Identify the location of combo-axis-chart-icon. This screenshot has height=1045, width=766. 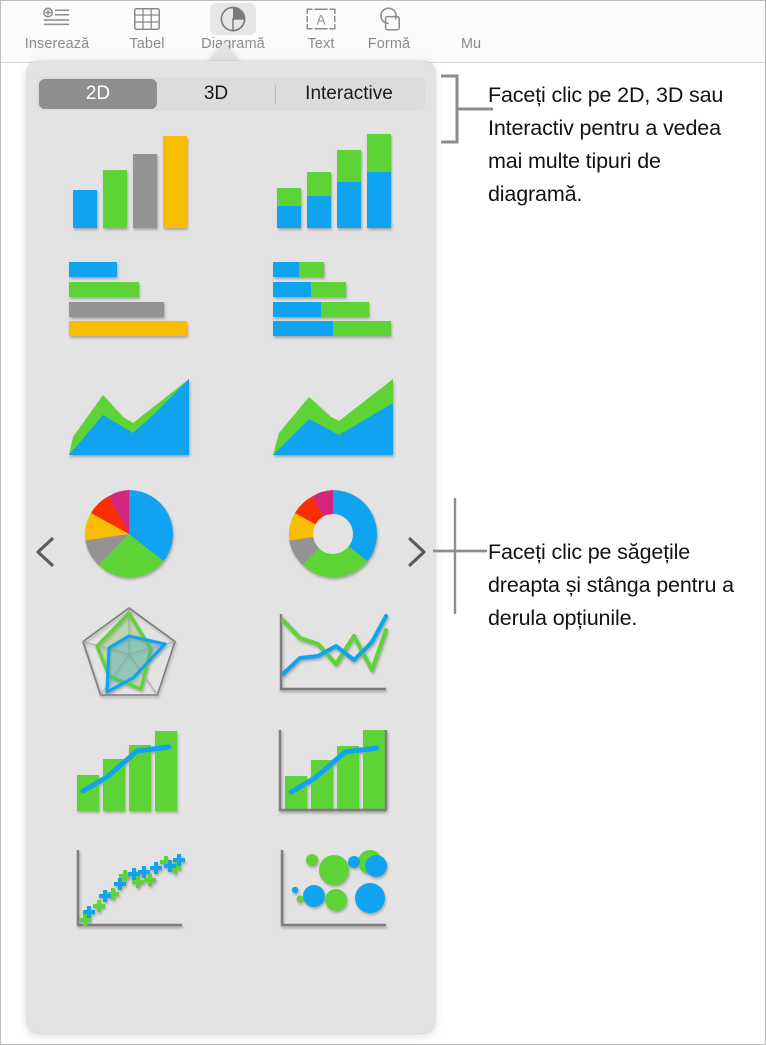
(333, 771).